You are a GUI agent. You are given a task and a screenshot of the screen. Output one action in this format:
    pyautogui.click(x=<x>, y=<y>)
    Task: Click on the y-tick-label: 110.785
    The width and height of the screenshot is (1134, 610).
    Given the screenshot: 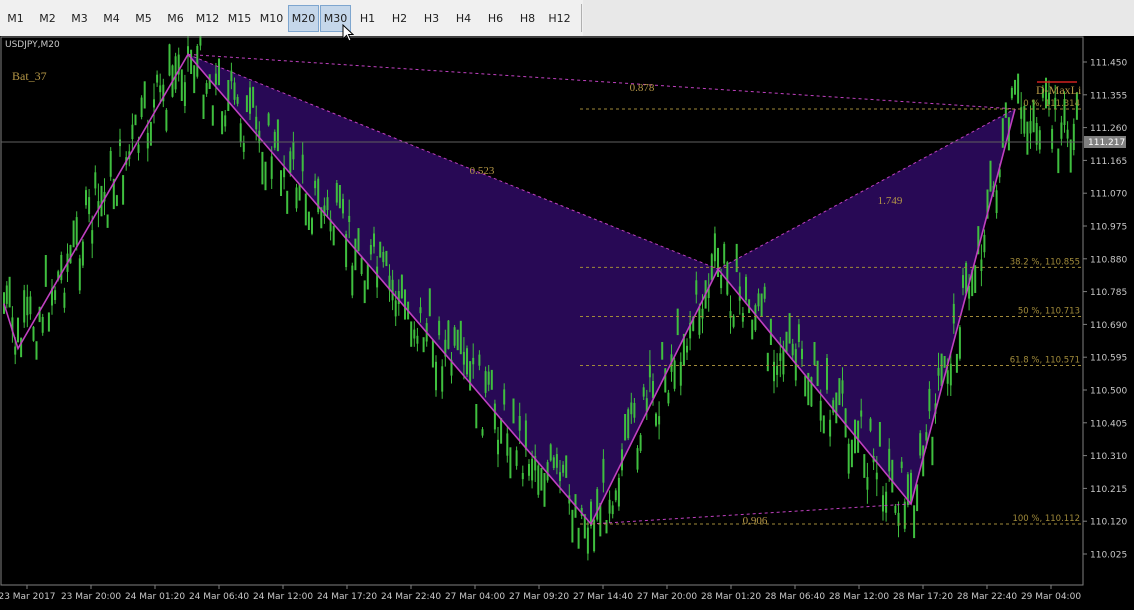 What is the action you would take?
    pyautogui.click(x=1108, y=293)
    